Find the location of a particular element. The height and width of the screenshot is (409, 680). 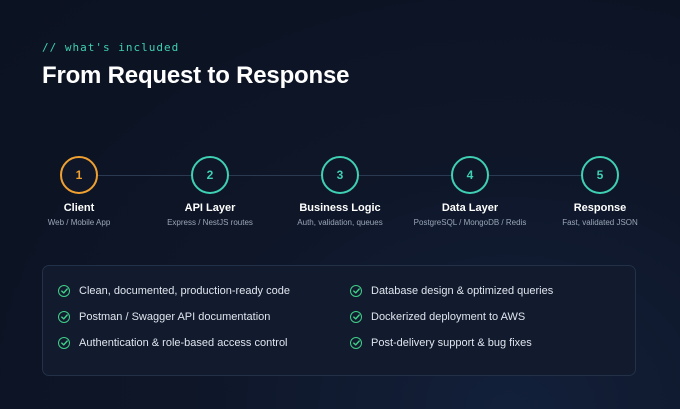

page-title: From Request to Response is located at coordinates (196, 75).